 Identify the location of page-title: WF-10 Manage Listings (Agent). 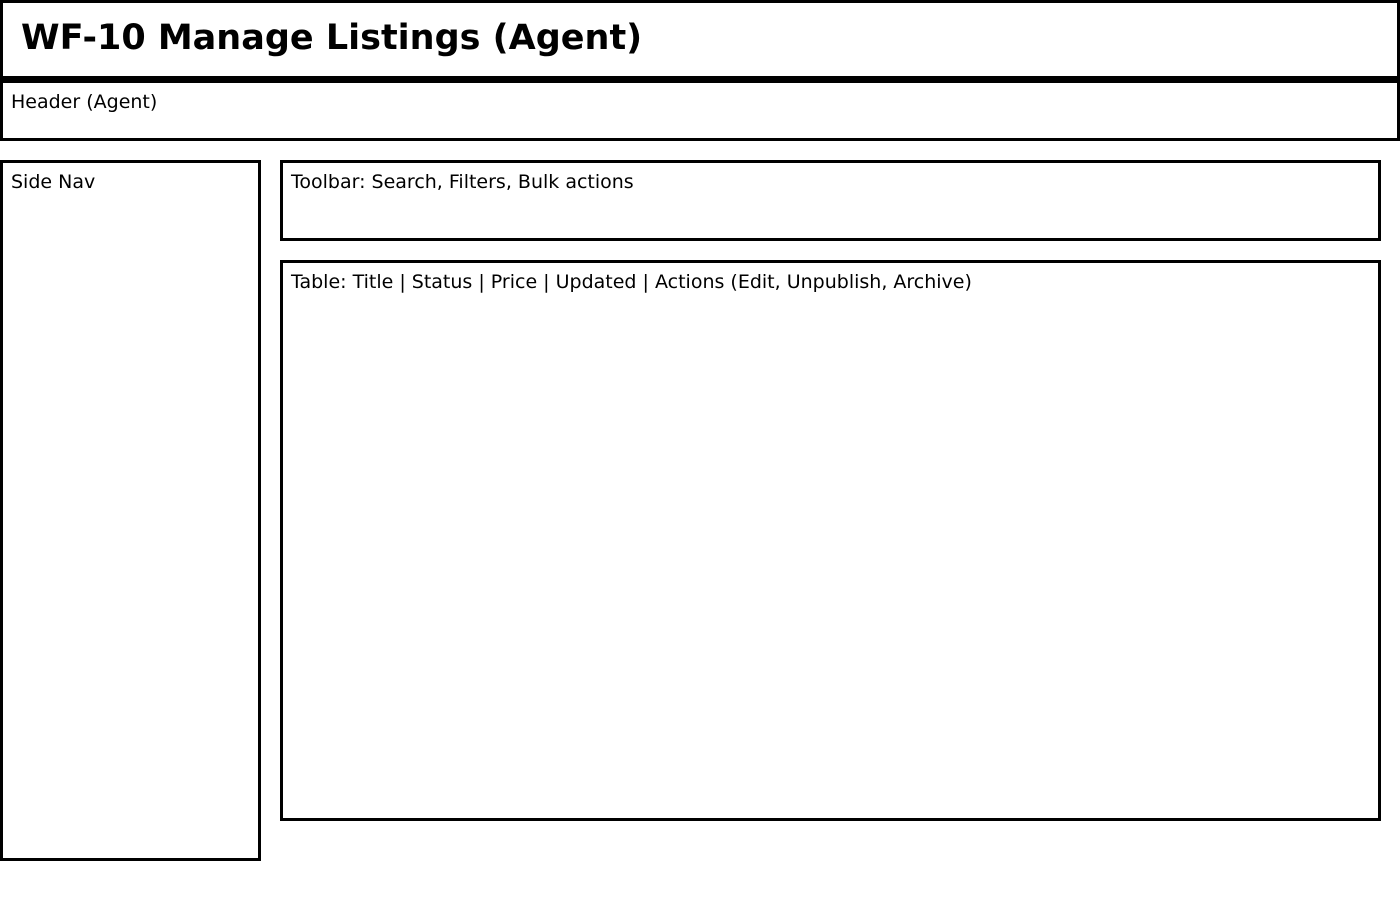
(332, 38).